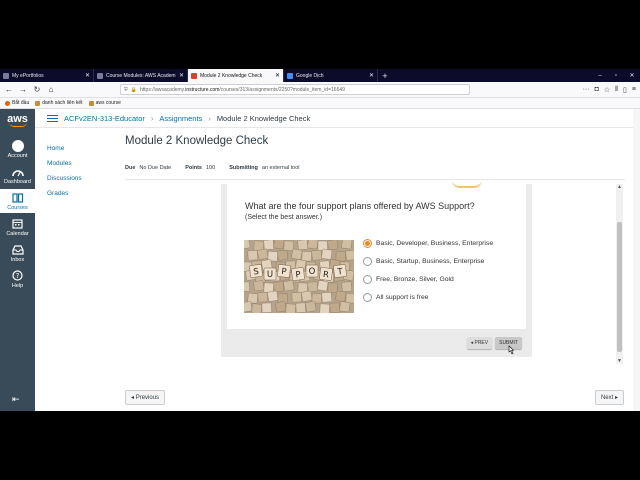 The height and width of the screenshot is (480, 640). What do you see at coordinates (77, 193) in the screenshot?
I see `course-nav-grades: Grades` at bounding box center [77, 193].